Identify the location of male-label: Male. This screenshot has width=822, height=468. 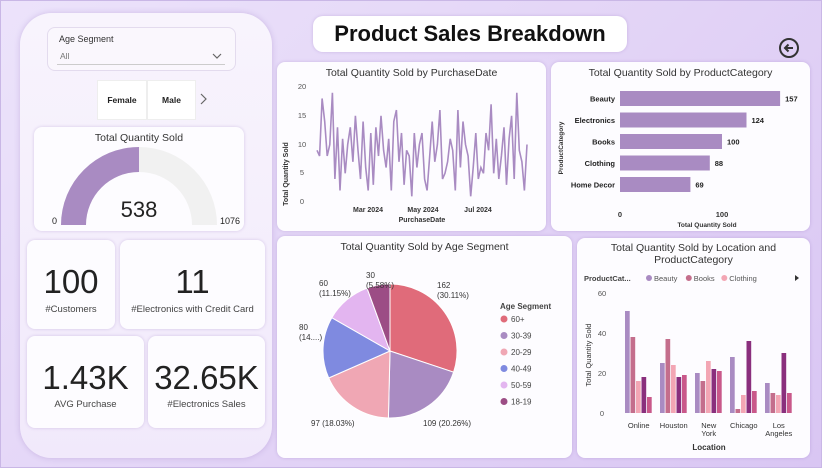
(171, 100).